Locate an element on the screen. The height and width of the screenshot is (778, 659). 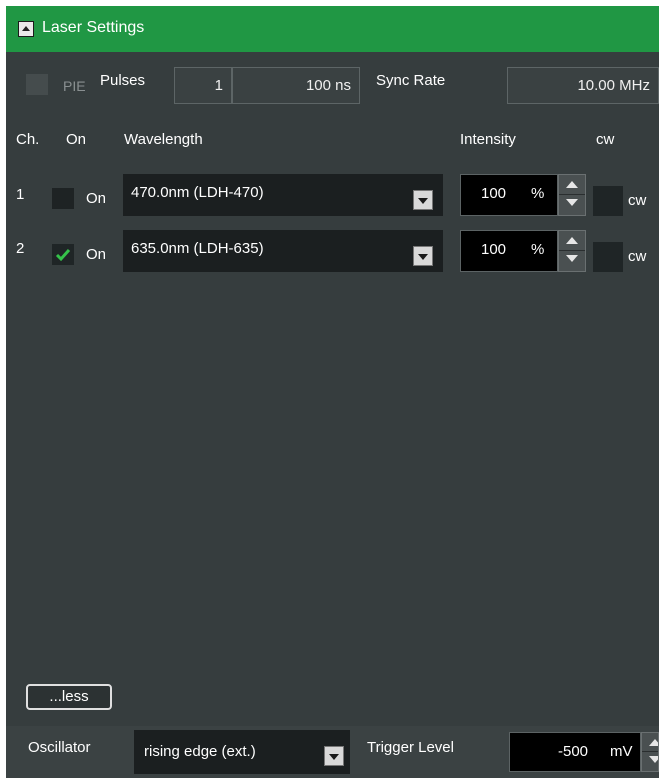
channel-2-wavelength-value: 635.0nm (LDH-635) is located at coordinates (197, 248).